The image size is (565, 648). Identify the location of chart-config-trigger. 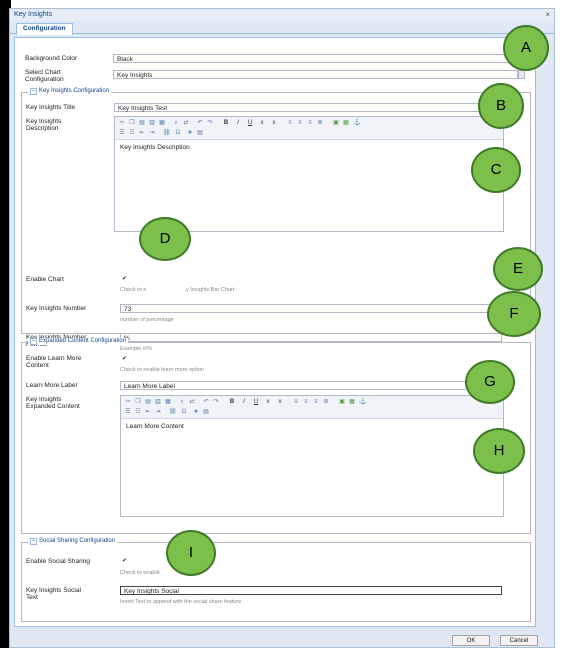
(521, 74).